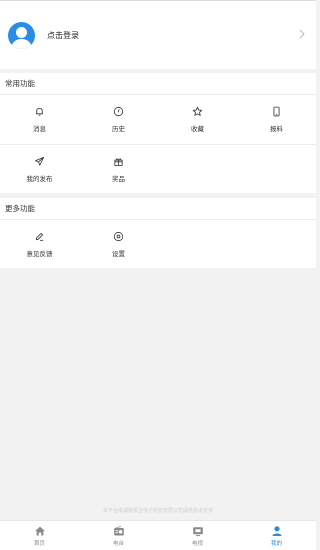 This screenshot has width=320, height=550. I want to click on login-label: 点击登录, so click(63, 35).